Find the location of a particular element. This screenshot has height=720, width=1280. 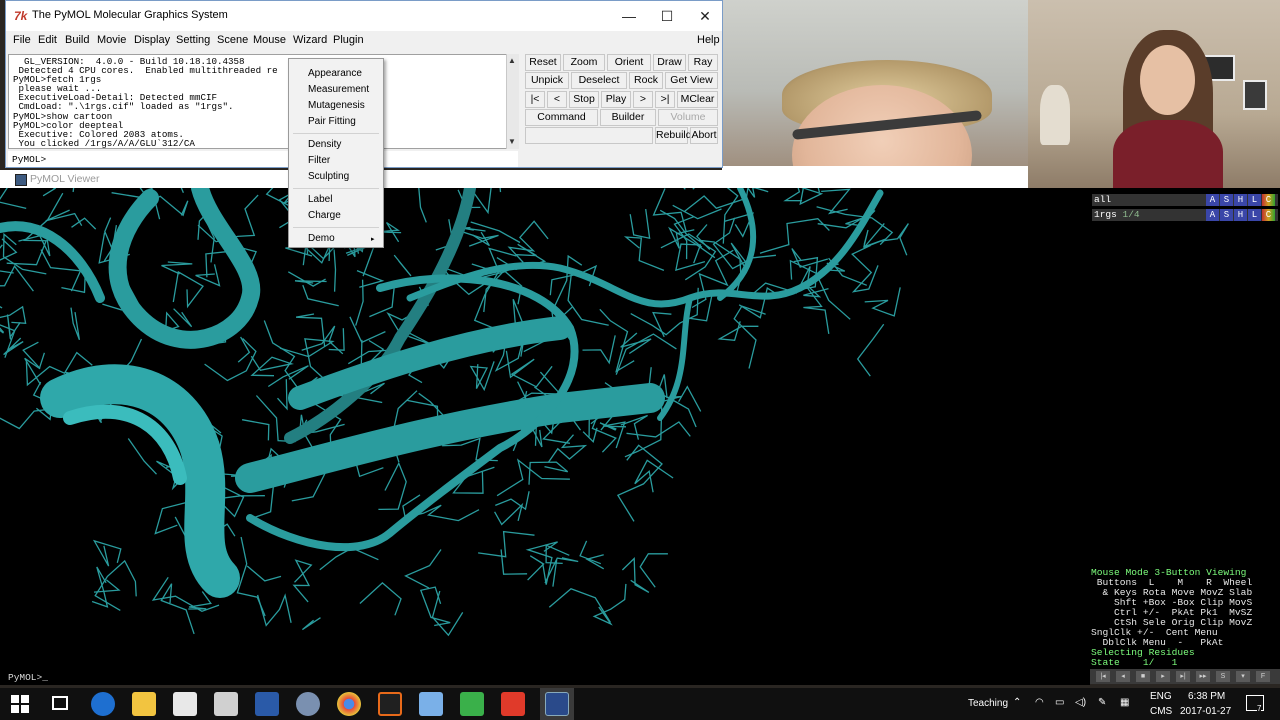

toolbar-label-teaching: Teaching is located at coordinates (988, 703).